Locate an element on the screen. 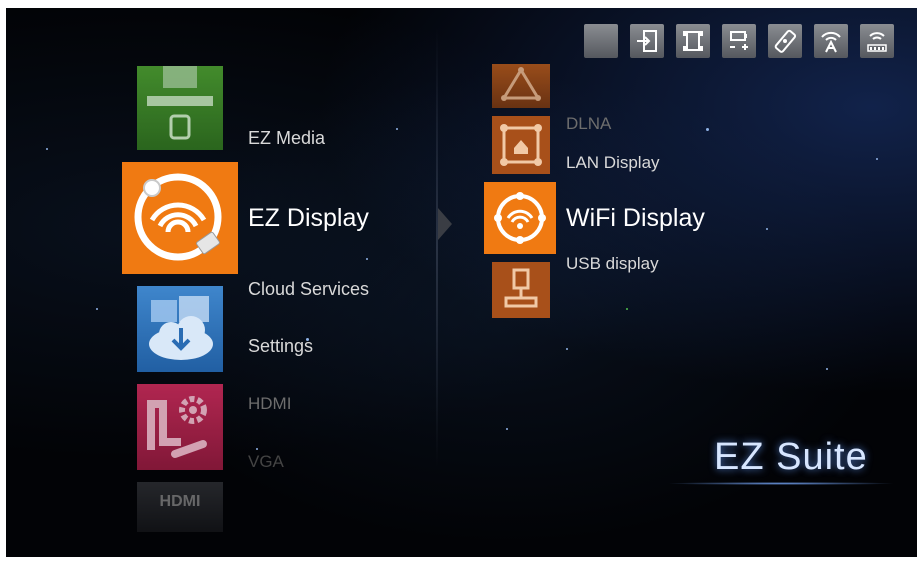 The image size is (923, 561). menu-item-hdmi: HDMI is located at coordinates (269, 404).